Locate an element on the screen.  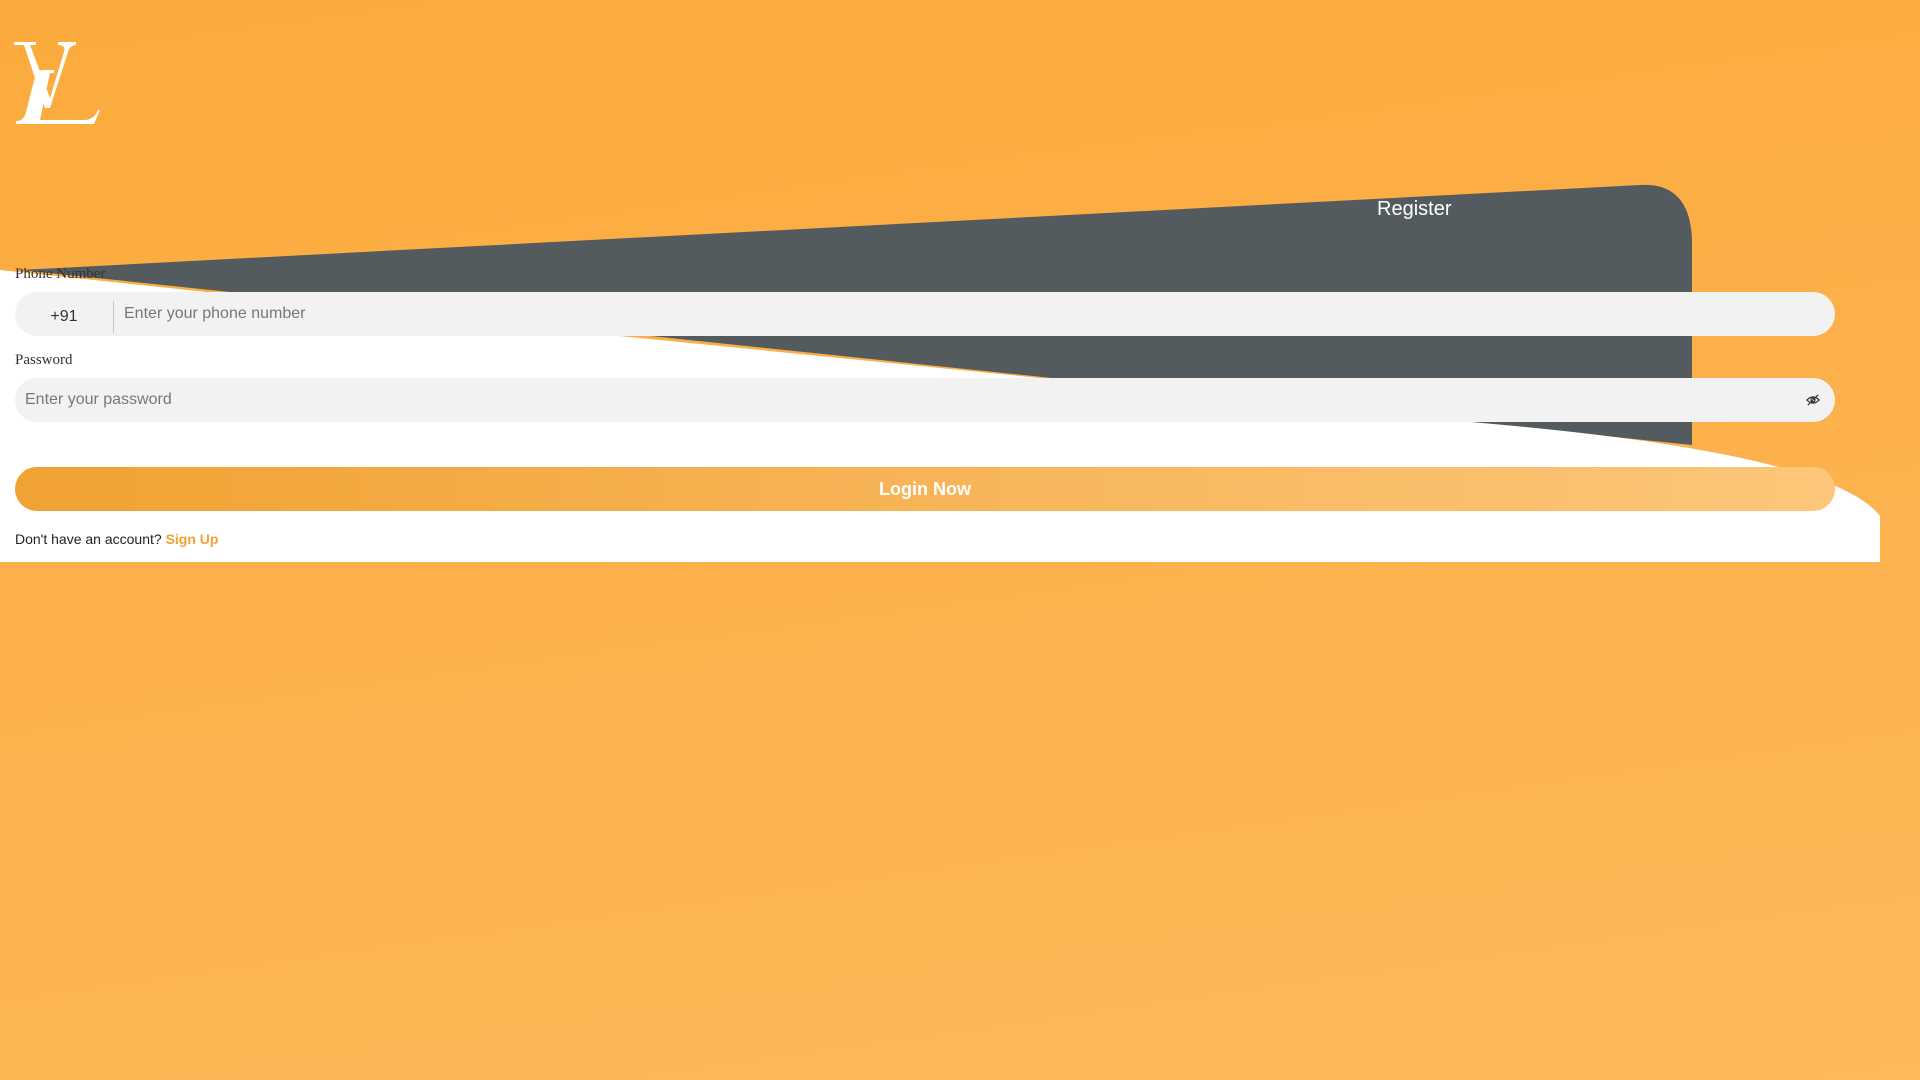
password-label: Password is located at coordinates (44, 360).